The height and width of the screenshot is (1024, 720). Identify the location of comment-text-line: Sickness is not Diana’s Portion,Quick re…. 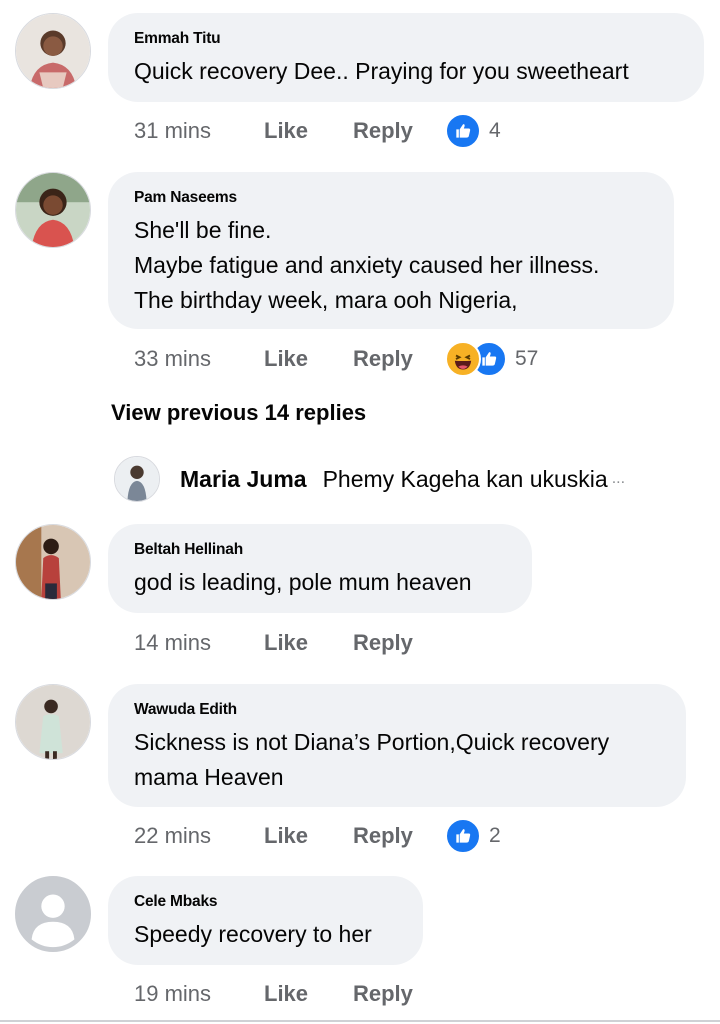
(372, 742).